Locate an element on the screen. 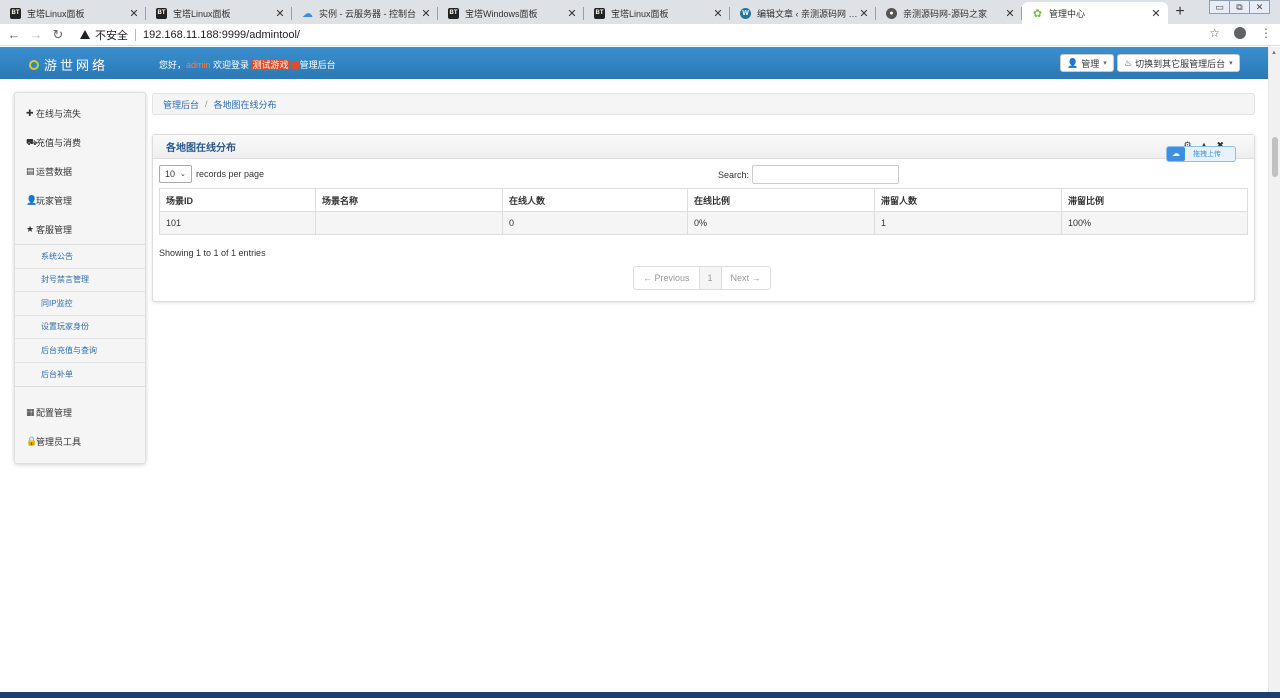 Image resolution: width=1280 pixels, height=698 pixels. table-cell: 0% is located at coordinates (781, 223).